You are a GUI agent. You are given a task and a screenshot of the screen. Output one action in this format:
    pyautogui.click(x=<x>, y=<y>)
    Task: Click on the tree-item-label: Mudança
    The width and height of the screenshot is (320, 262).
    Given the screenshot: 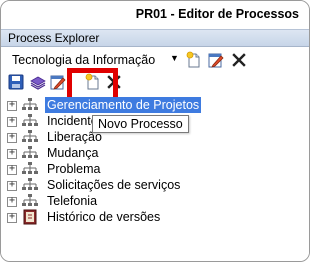 What is the action you would take?
    pyautogui.click(x=72, y=153)
    